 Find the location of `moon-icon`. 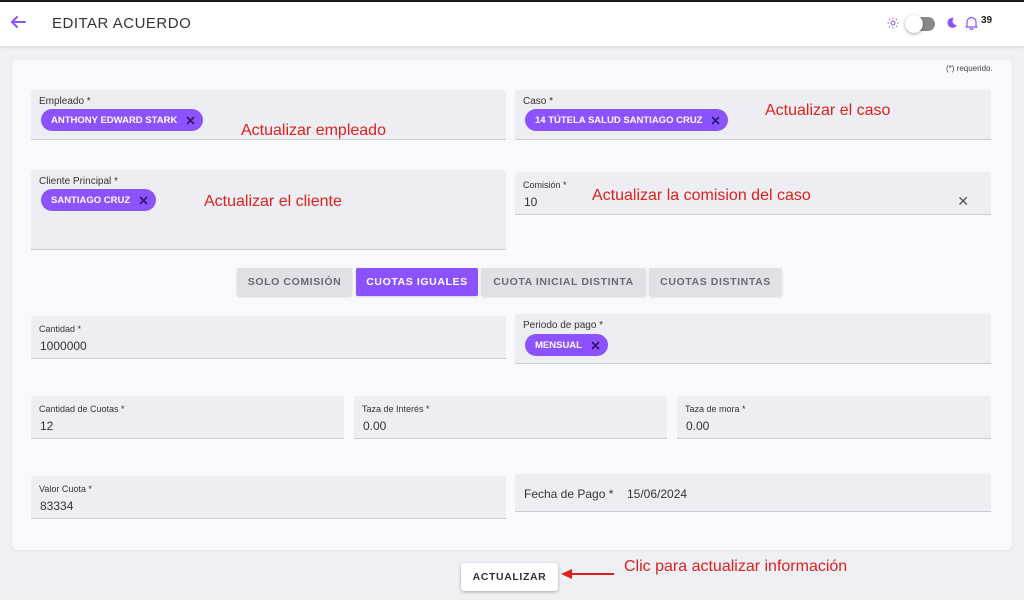

moon-icon is located at coordinates (952, 22).